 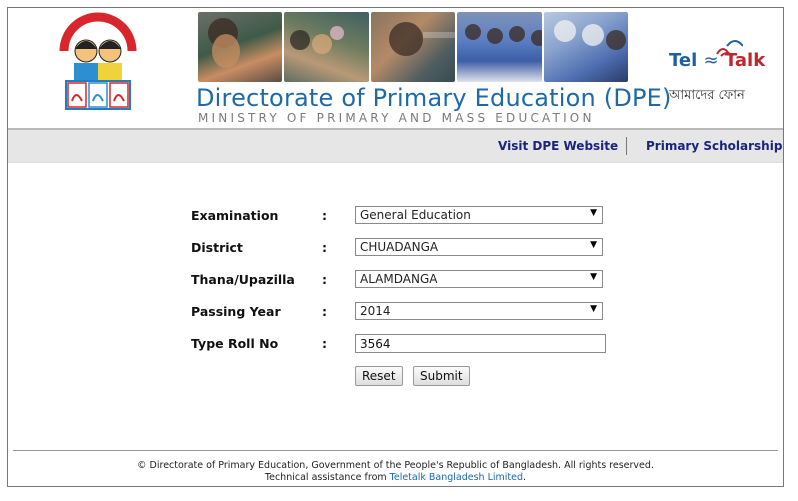 What do you see at coordinates (456, 477) in the screenshot?
I see `teletalk-bangladesh-link: Teletalk Bangladesh Limited` at bounding box center [456, 477].